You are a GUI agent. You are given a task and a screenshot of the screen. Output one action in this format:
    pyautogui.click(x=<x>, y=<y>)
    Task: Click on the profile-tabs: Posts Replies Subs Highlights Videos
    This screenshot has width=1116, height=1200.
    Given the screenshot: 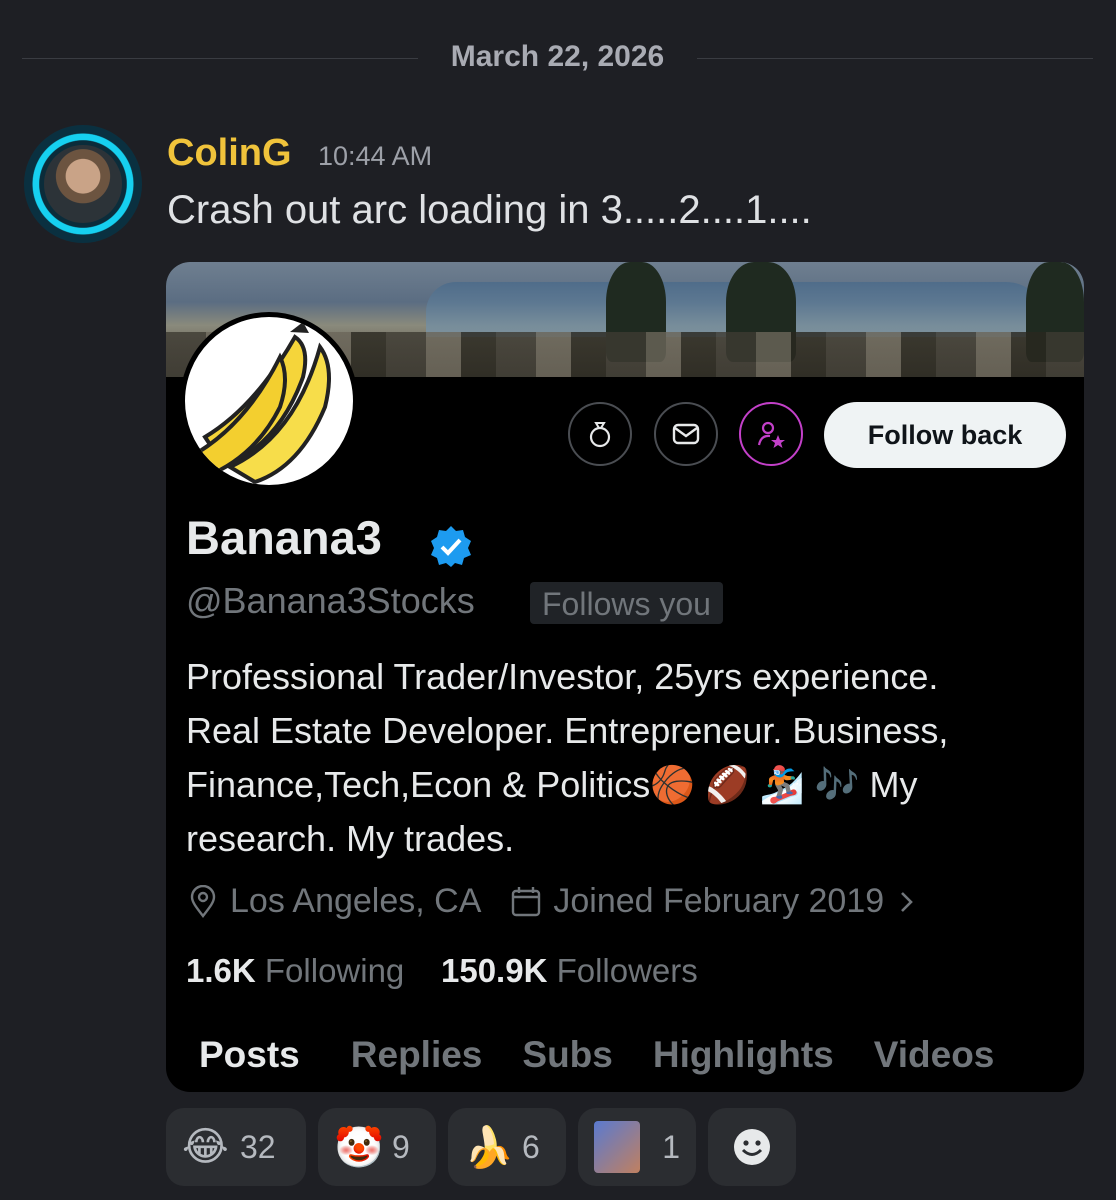 What is the action you would take?
    pyautogui.click(x=625, y=1055)
    